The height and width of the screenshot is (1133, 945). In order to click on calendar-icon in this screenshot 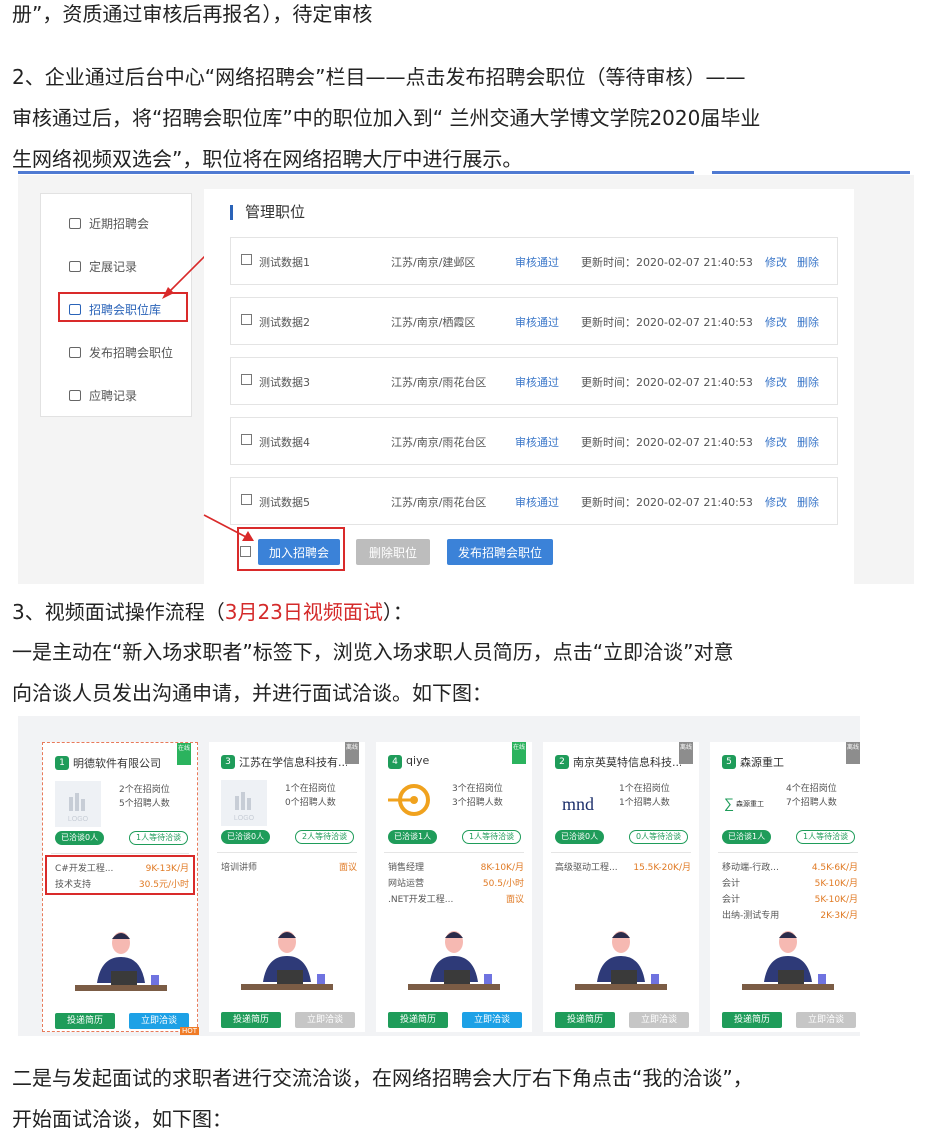, I will do `click(75, 223)`.